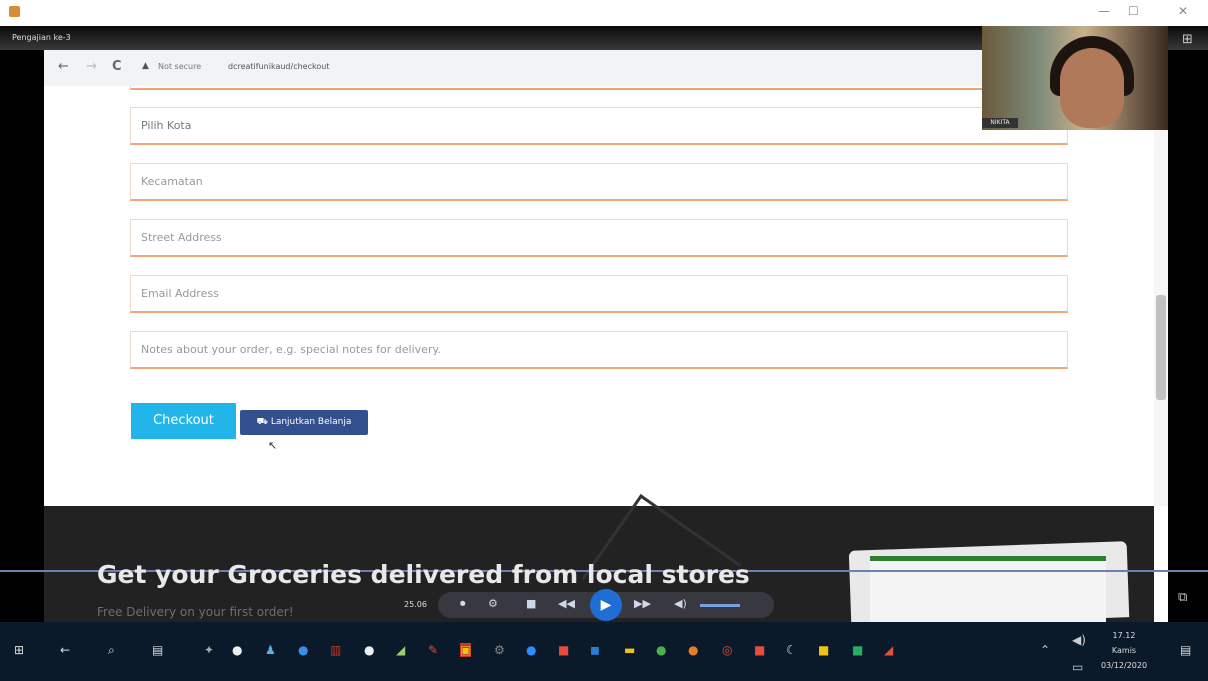  Describe the element at coordinates (720, 605) in the screenshot. I see `volume-slider` at that location.